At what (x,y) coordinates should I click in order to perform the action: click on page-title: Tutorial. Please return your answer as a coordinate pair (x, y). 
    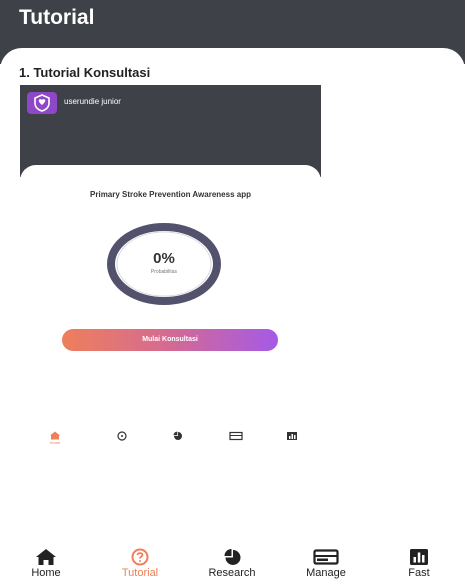
    Looking at the image, I should click on (57, 17).